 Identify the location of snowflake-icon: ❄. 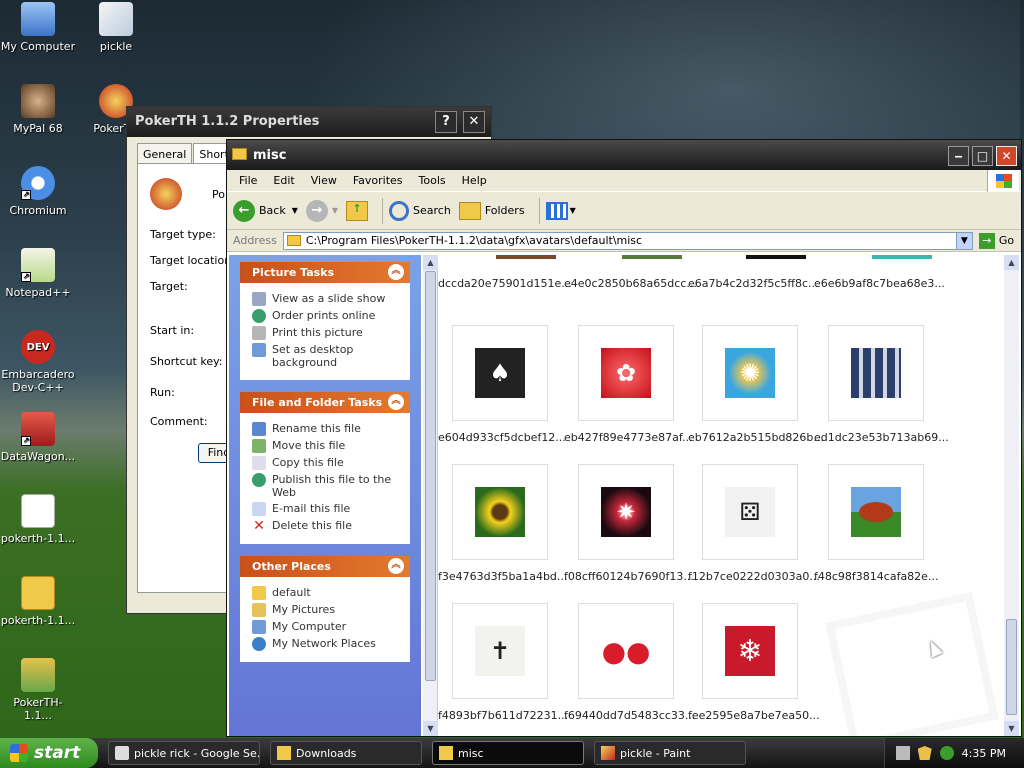
(750, 651).